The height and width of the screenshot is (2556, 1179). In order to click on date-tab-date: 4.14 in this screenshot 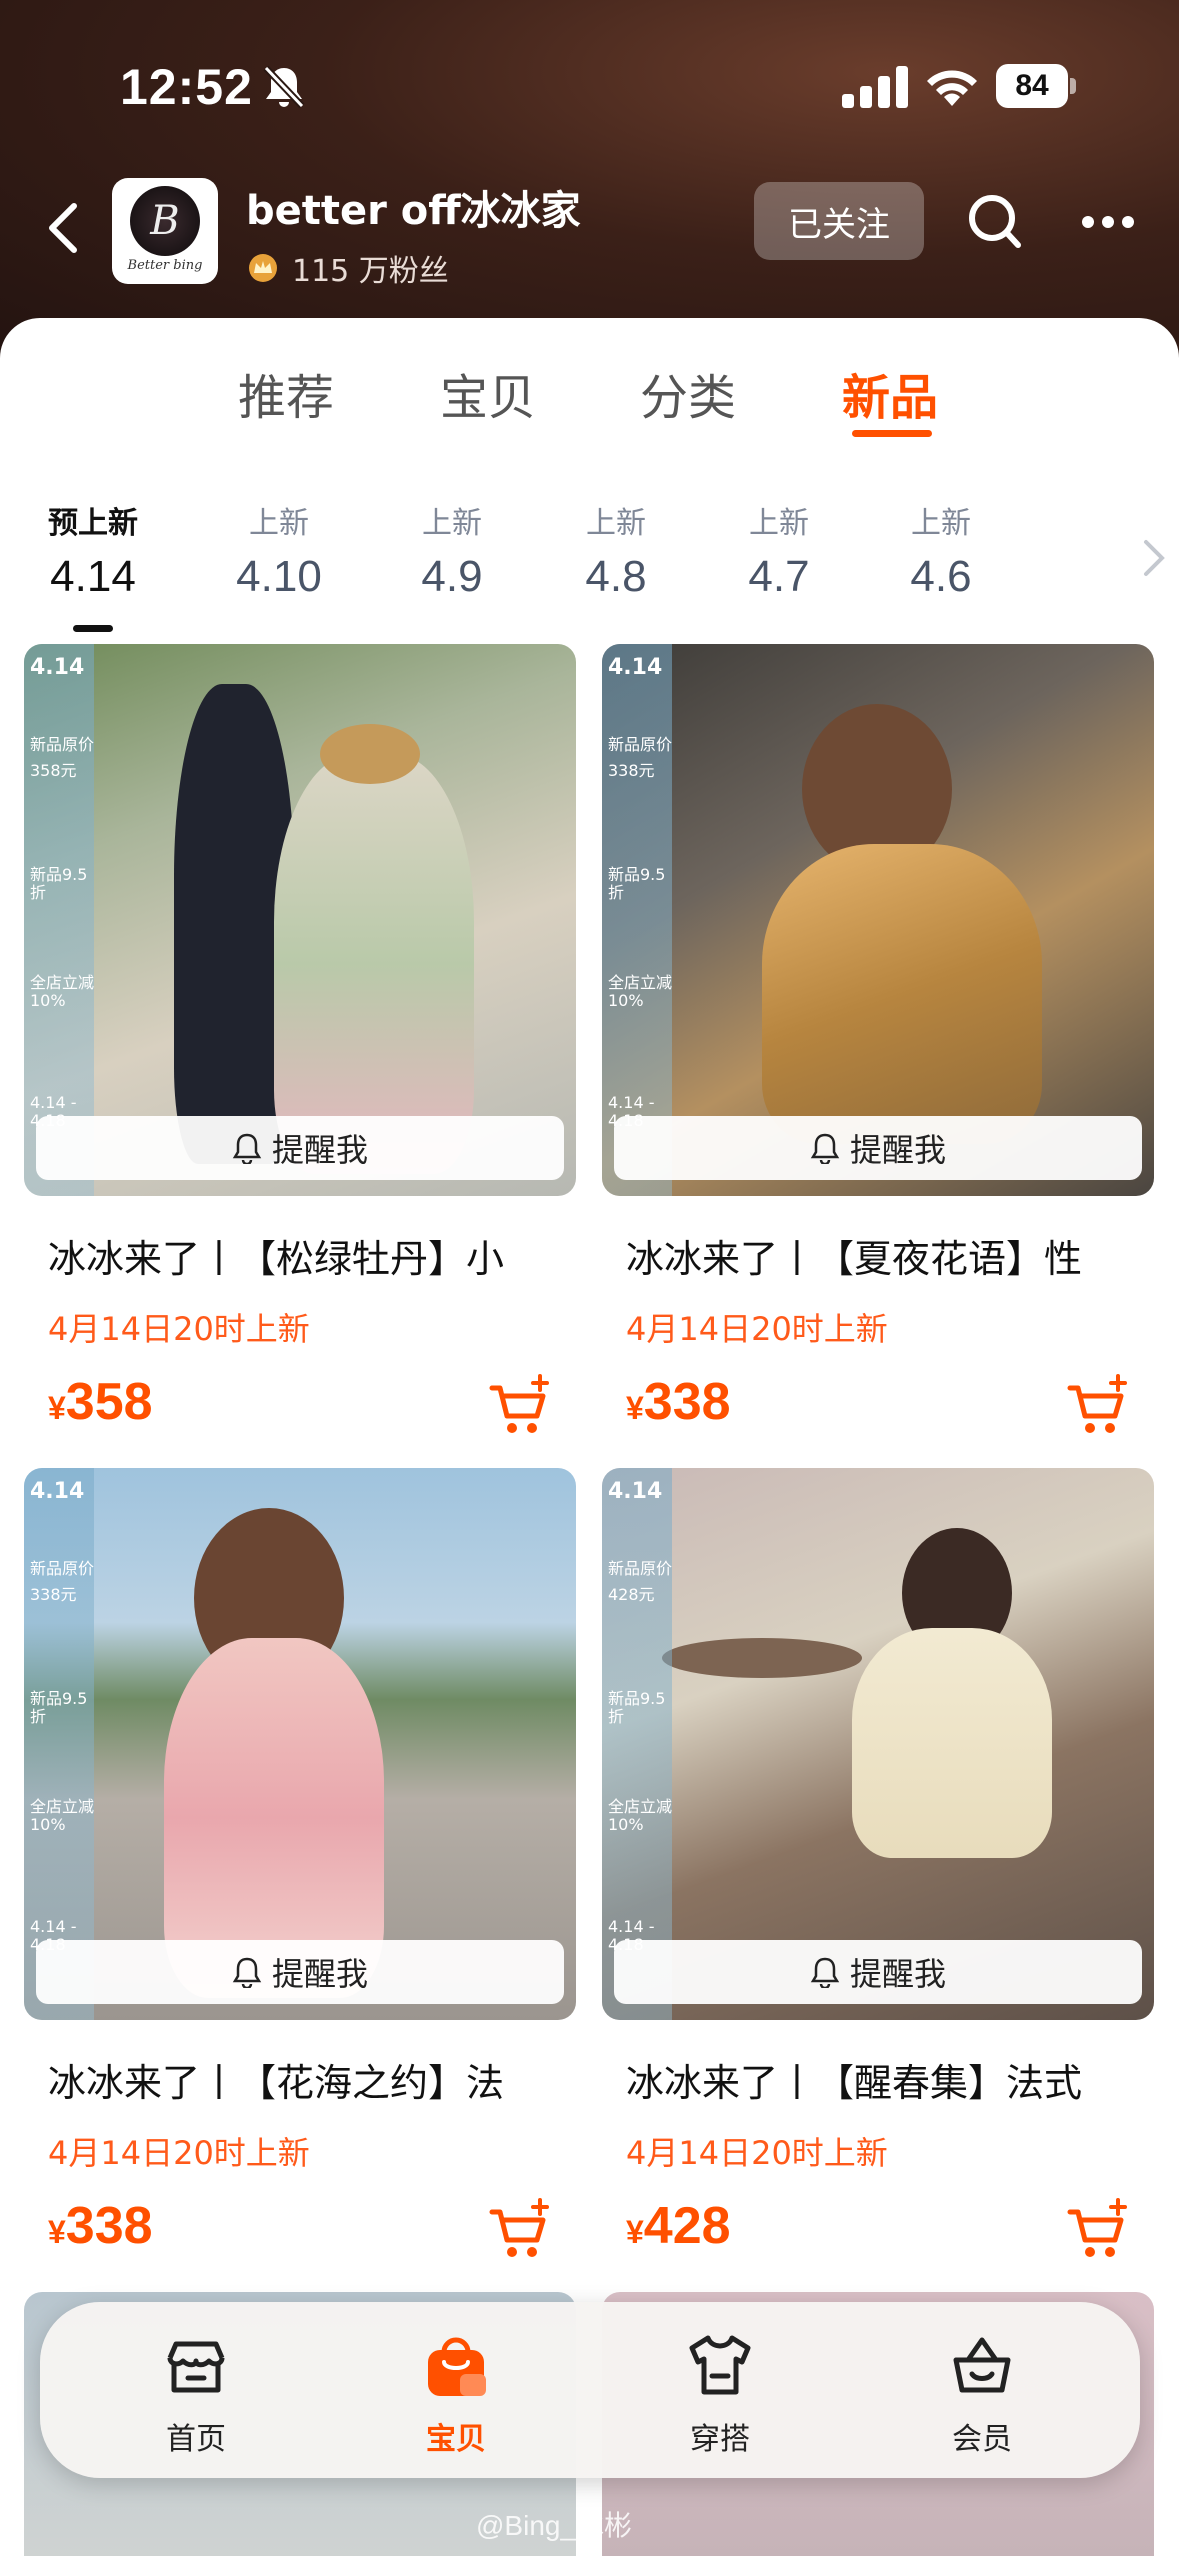, I will do `click(93, 576)`.